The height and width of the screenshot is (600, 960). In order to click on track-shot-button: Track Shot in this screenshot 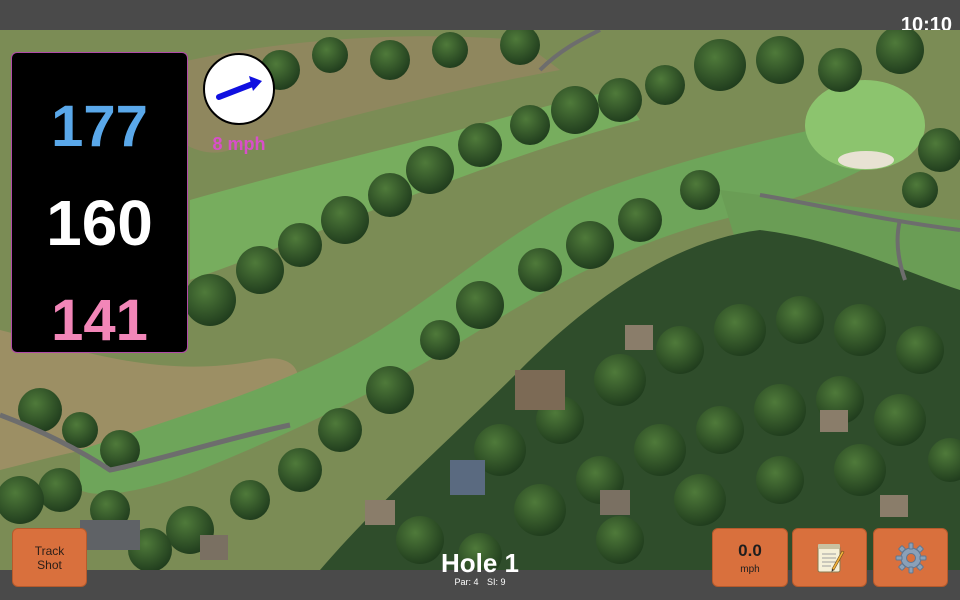, I will do `click(49, 557)`.